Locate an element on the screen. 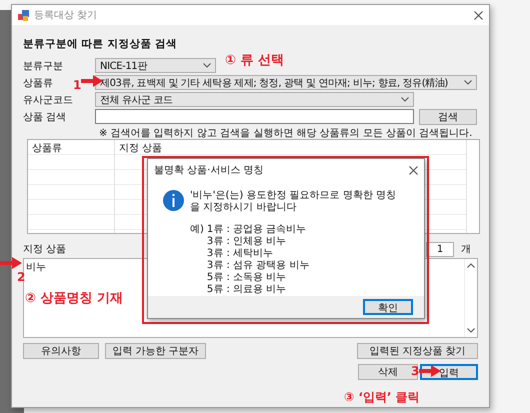 The image size is (530, 413). info-icon is located at coordinates (173, 200).